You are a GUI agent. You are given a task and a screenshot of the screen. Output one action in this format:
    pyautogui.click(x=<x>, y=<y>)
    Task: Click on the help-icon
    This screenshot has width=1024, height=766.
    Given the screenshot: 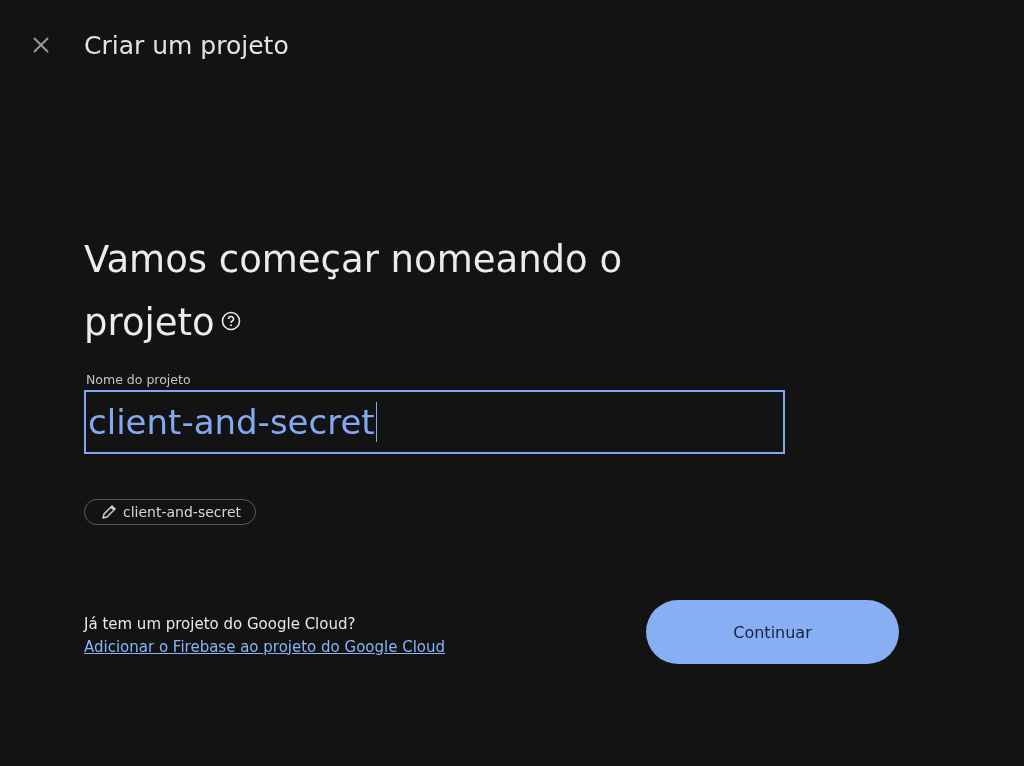 What is the action you would take?
    pyautogui.click(x=230, y=321)
    